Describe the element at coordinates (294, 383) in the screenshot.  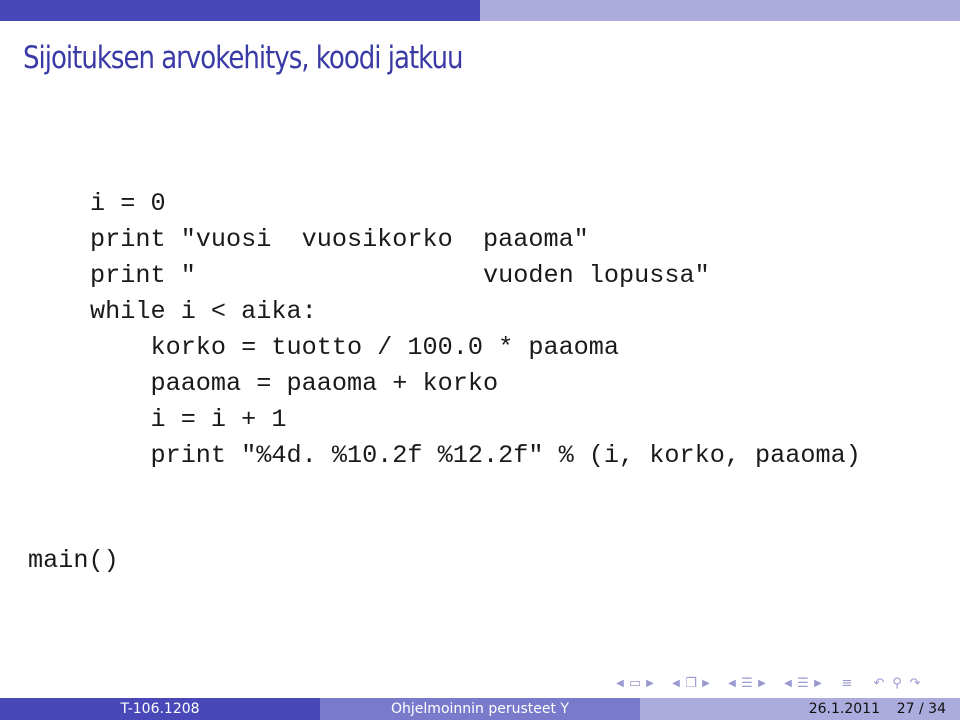
I see `code-line: paaoma = paaoma + korko` at that location.